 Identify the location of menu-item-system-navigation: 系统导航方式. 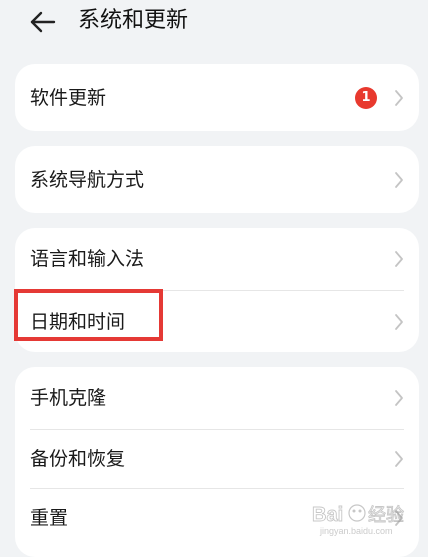
(217, 179).